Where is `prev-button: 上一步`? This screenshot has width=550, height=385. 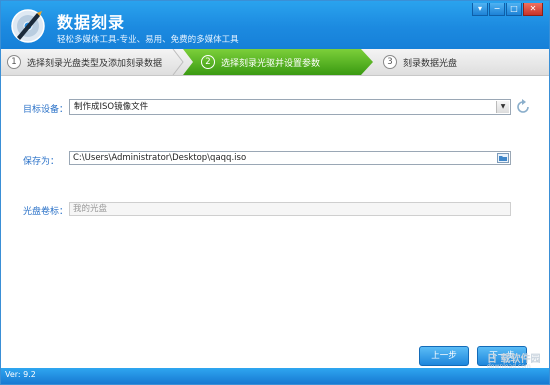
prev-button: 上一步 is located at coordinates (444, 356).